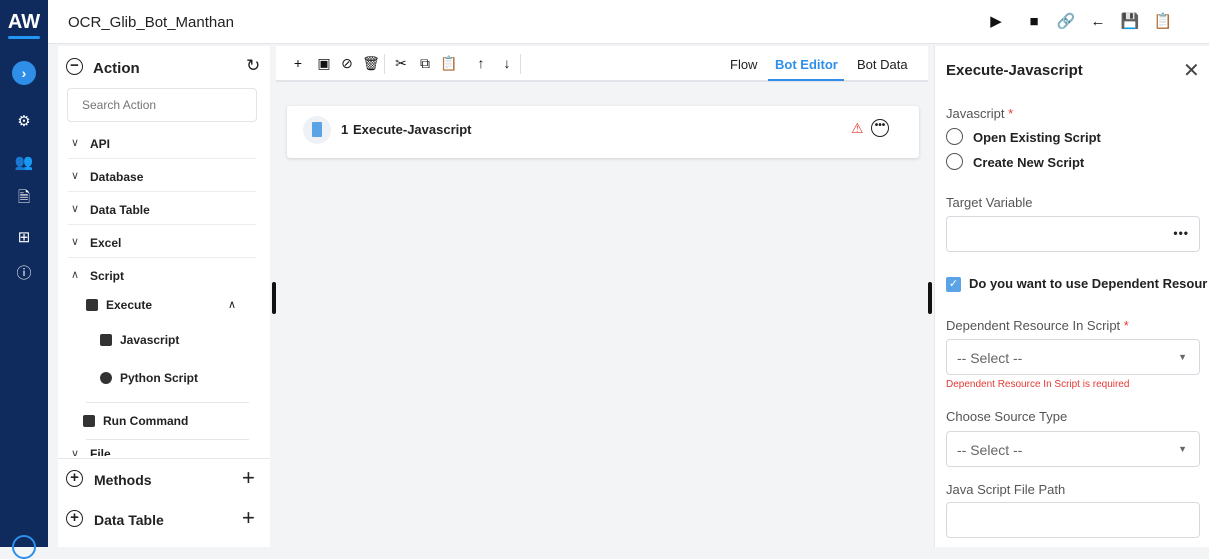 This screenshot has width=1209, height=559. What do you see at coordinates (151, 22) in the screenshot?
I see `bot-title: OCR_Glib_Bot_Manthan` at bounding box center [151, 22].